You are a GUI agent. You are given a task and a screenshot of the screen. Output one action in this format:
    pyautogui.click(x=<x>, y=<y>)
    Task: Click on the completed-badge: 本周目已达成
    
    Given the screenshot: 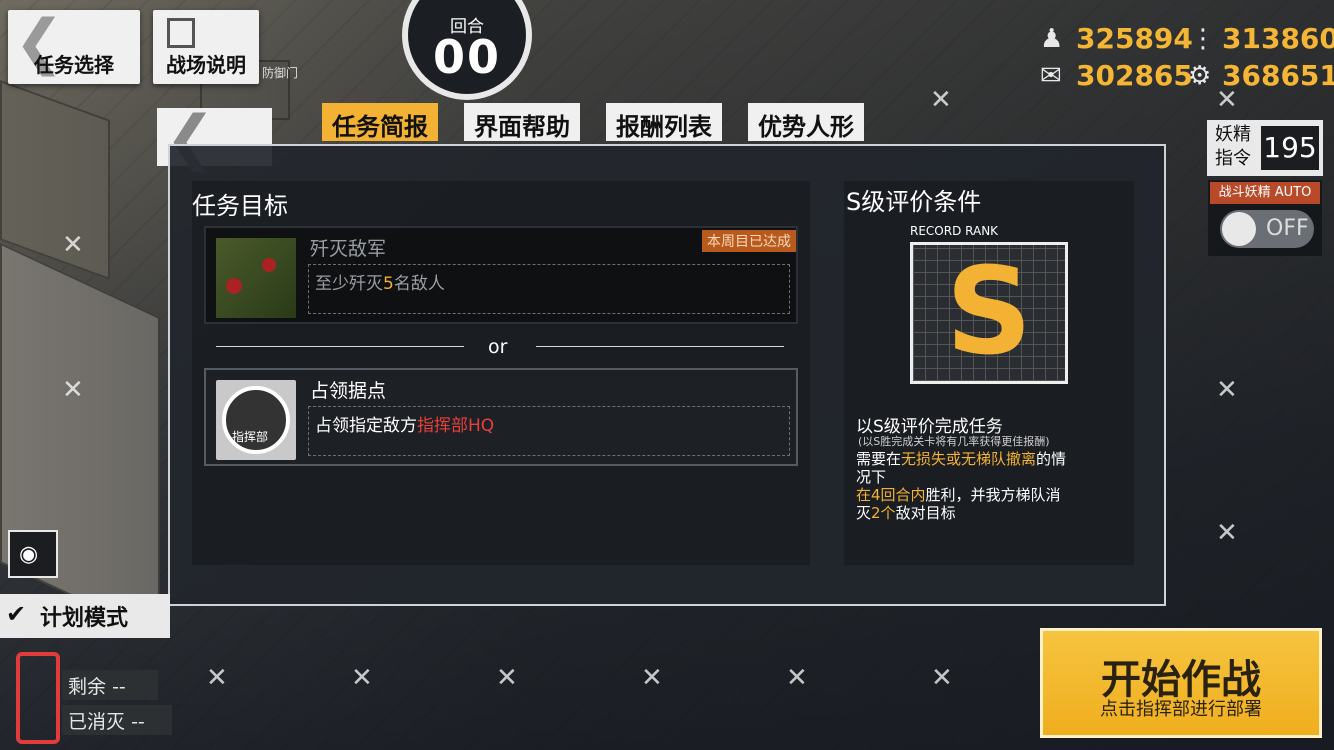 What is the action you would take?
    pyautogui.click(x=749, y=241)
    